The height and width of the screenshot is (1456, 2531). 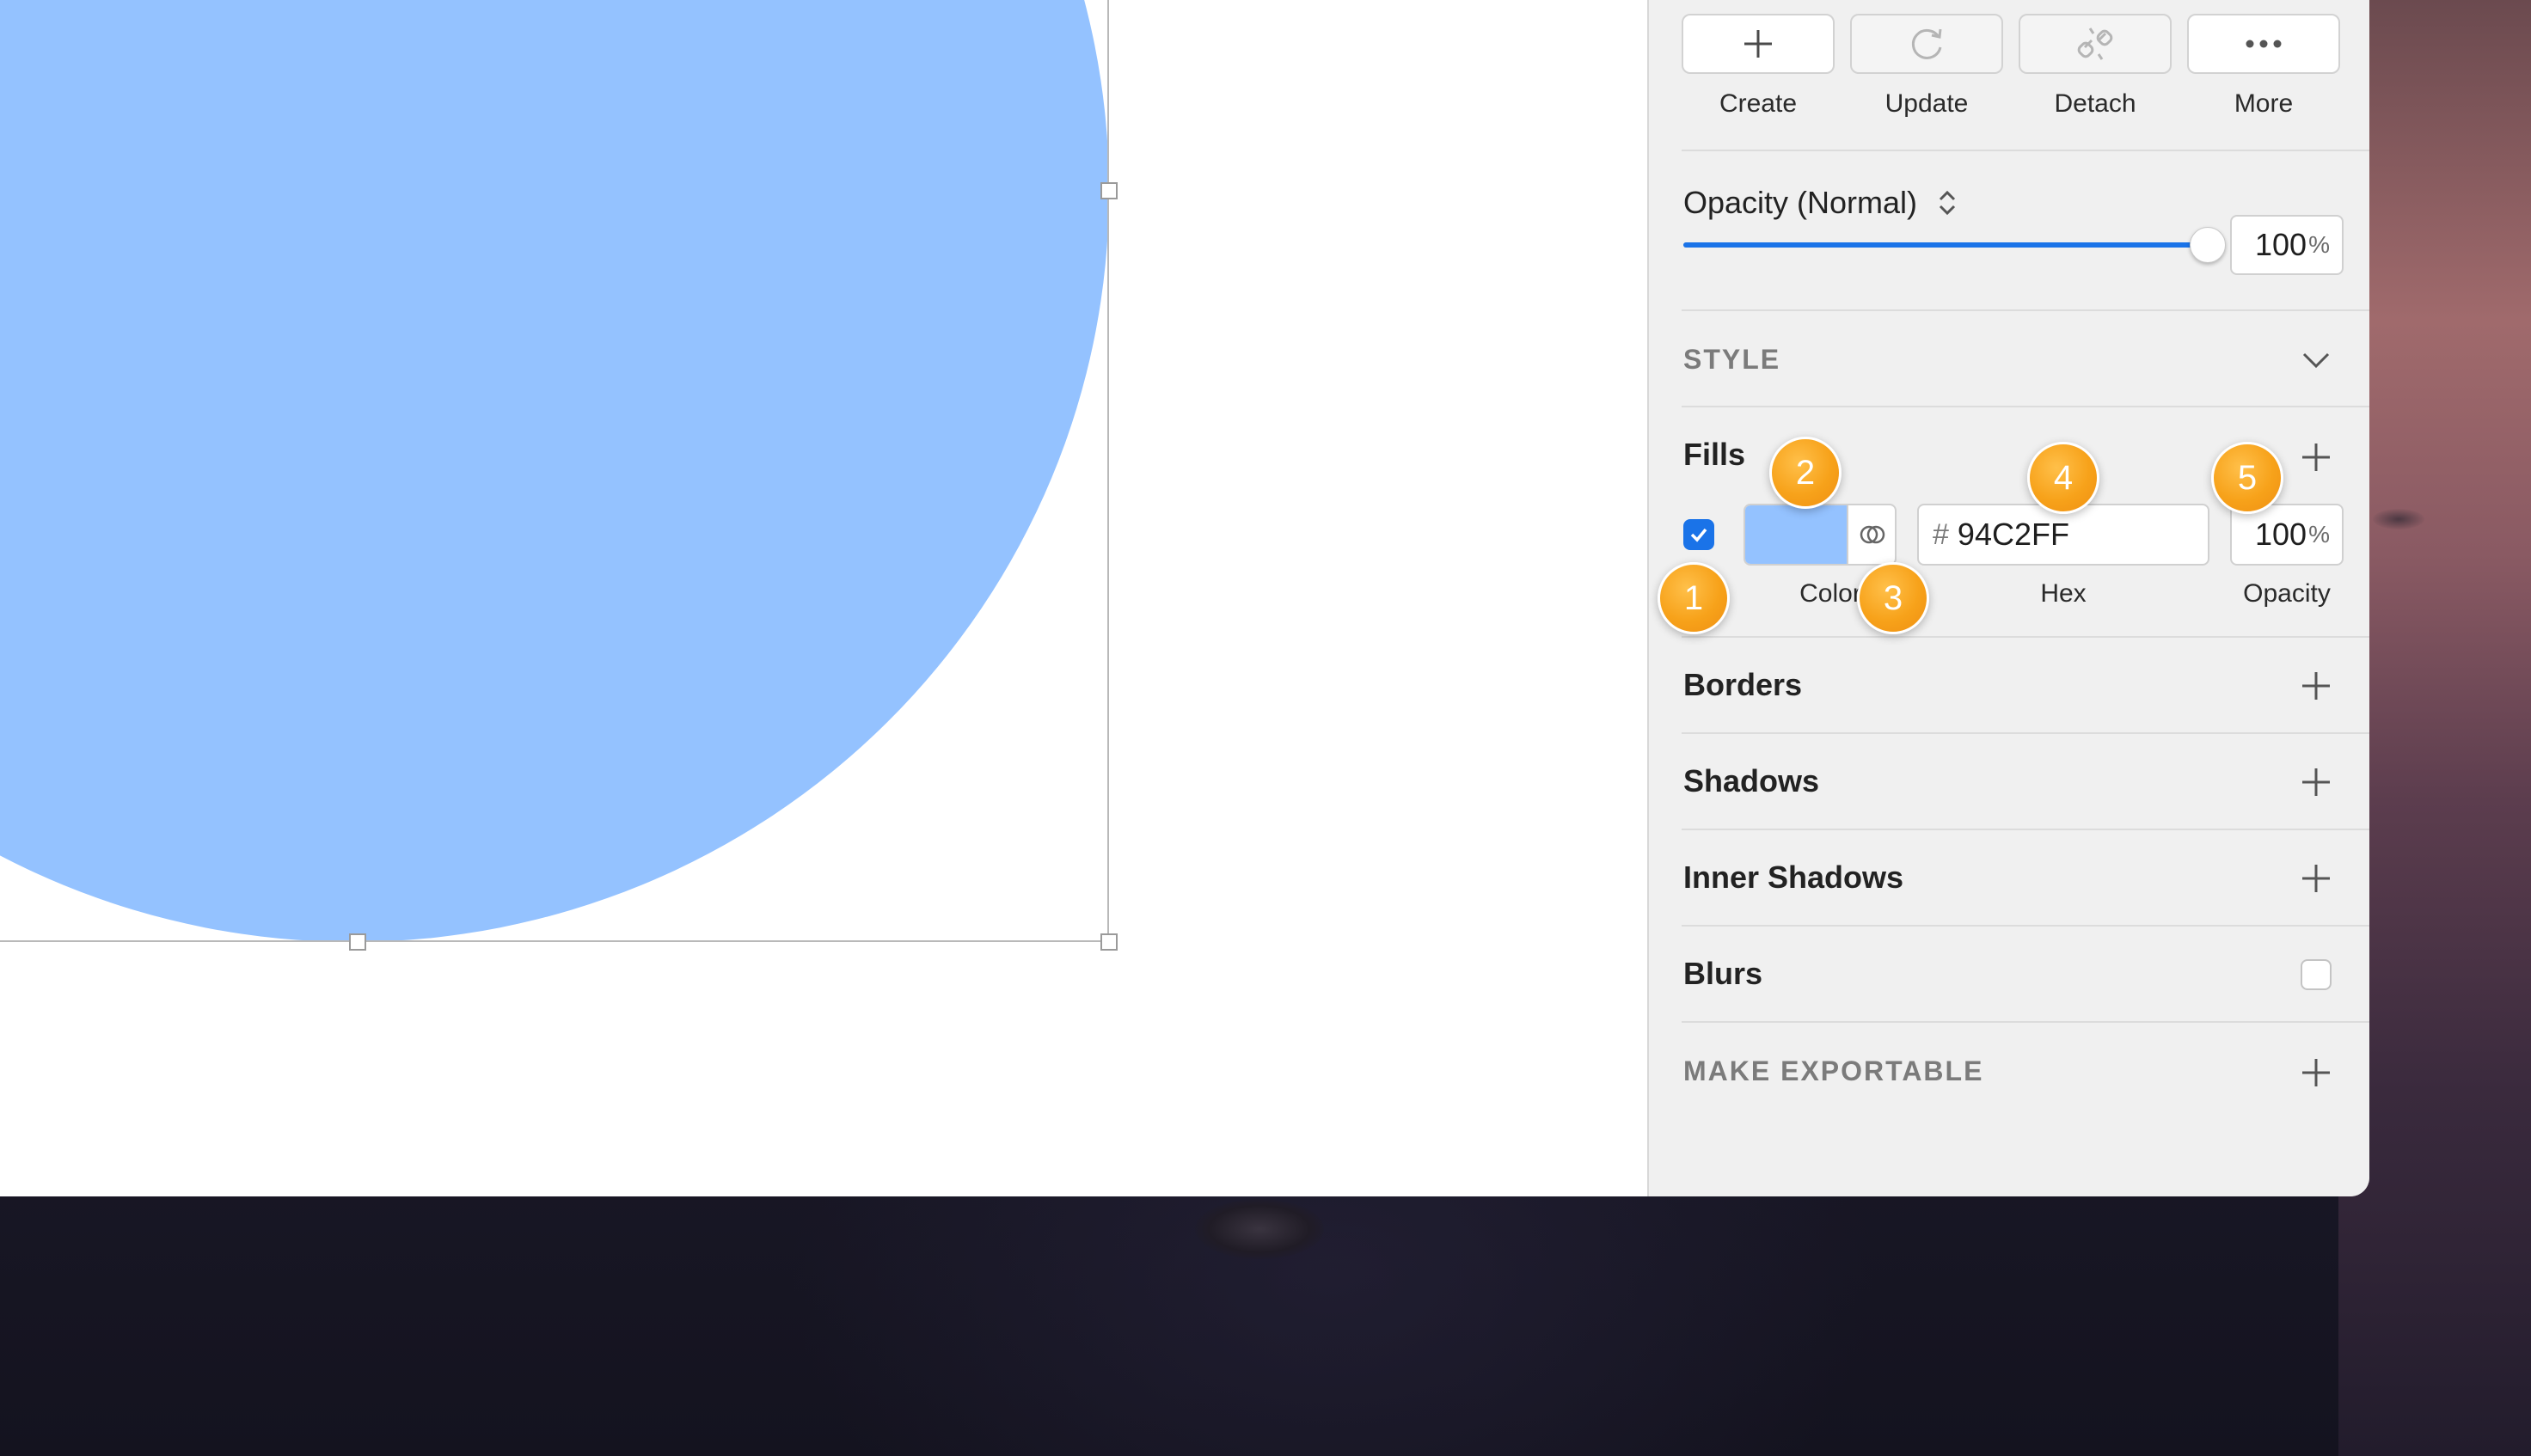 I want to click on style-section-title: STYLE, so click(x=1732, y=359).